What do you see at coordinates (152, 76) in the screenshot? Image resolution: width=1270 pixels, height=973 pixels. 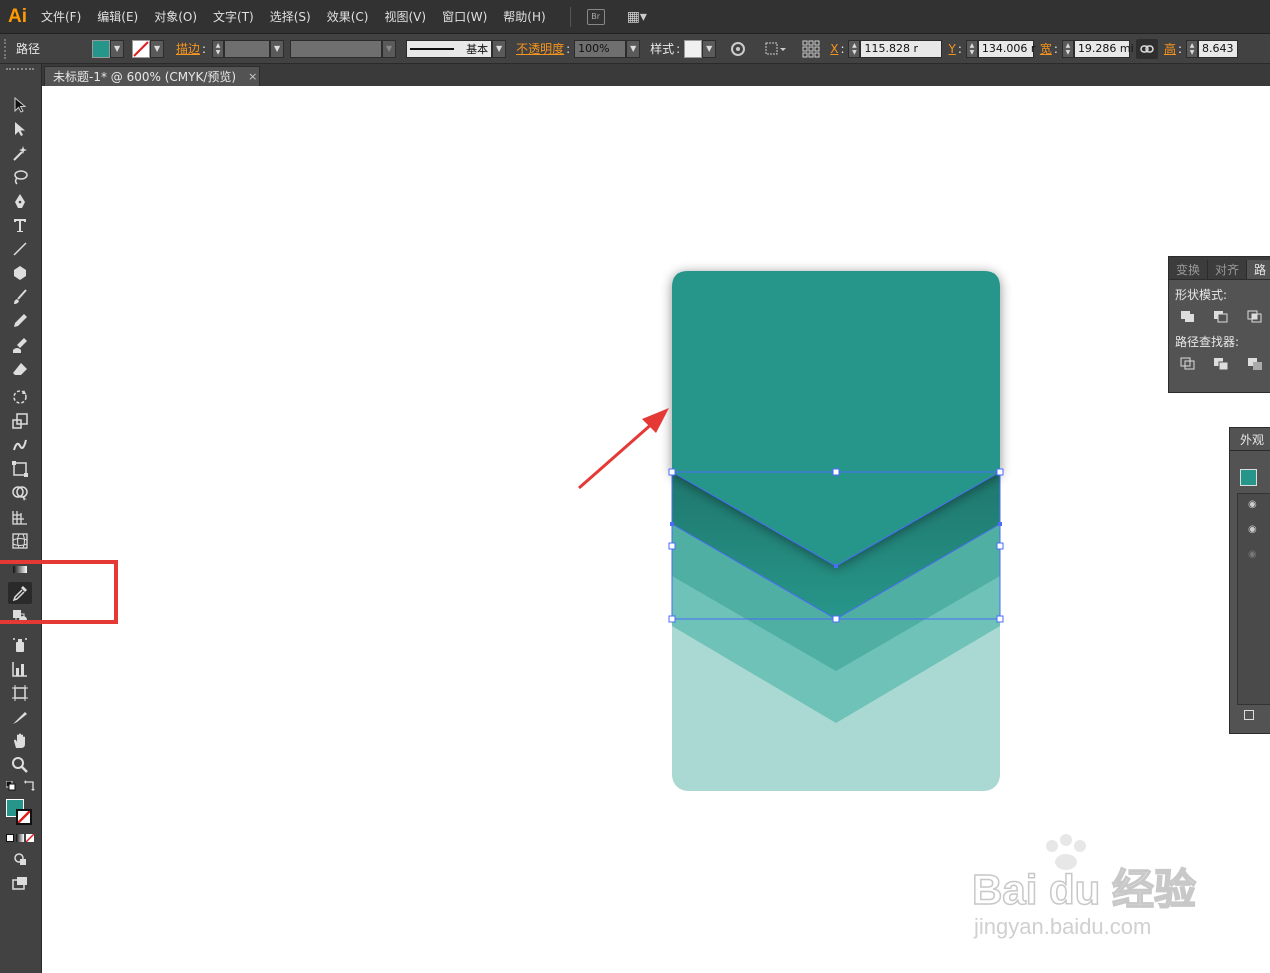 I see `document-tab: 未标题-1* @ 600% (CMYK/预览) ×` at bounding box center [152, 76].